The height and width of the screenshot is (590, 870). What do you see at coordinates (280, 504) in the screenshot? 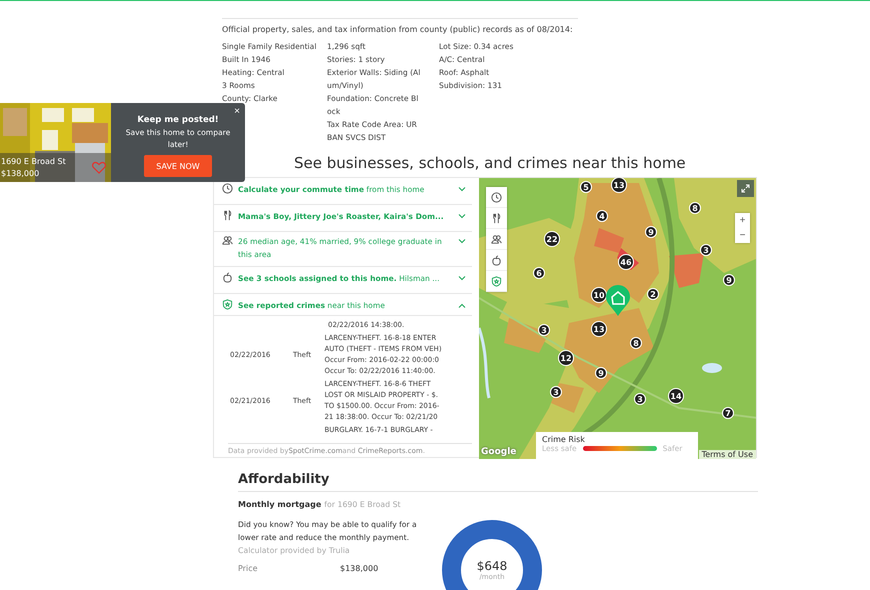
I see `mortgage-title: Monthly mortgage` at bounding box center [280, 504].